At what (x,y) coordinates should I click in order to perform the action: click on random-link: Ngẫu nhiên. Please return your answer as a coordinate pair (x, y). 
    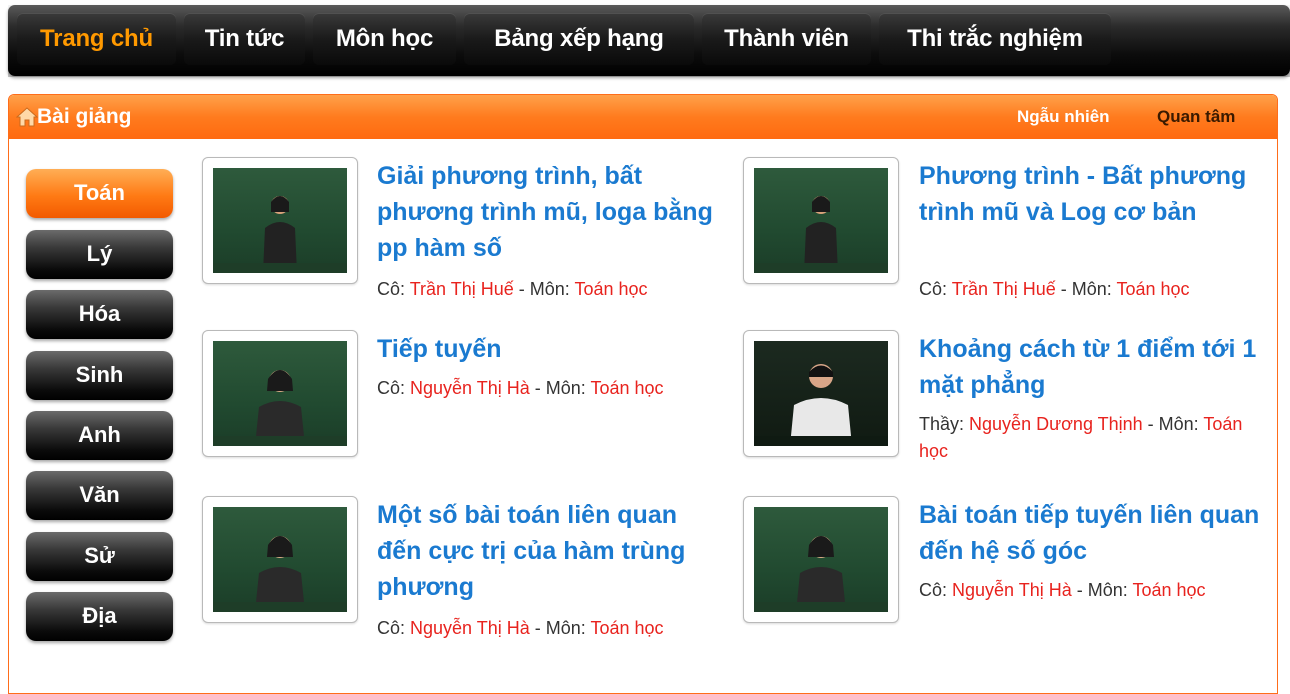
    Looking at the image, I should click on (1063, 117).